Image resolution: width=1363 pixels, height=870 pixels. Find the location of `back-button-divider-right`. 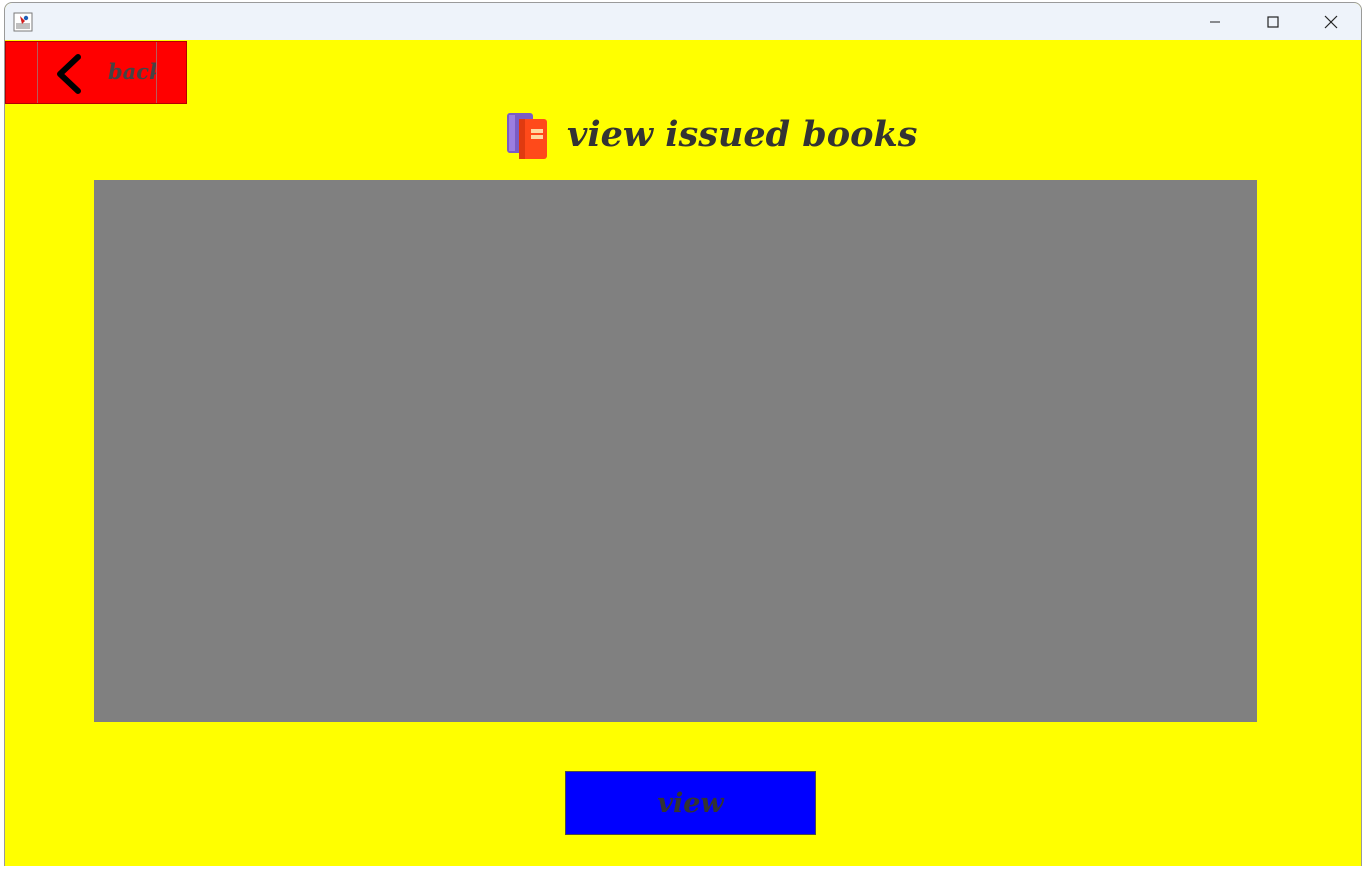

back-button-divider-right is located at coordinates (156, 72).